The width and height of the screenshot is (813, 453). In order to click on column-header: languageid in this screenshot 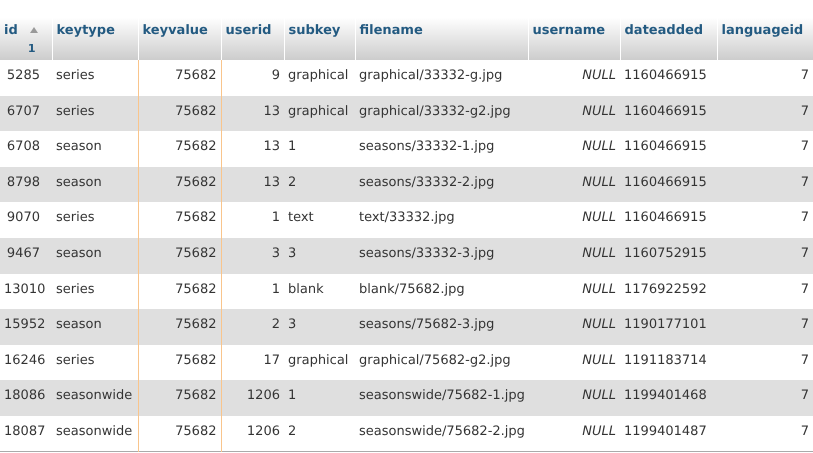, I will do `click(765, 38)`.